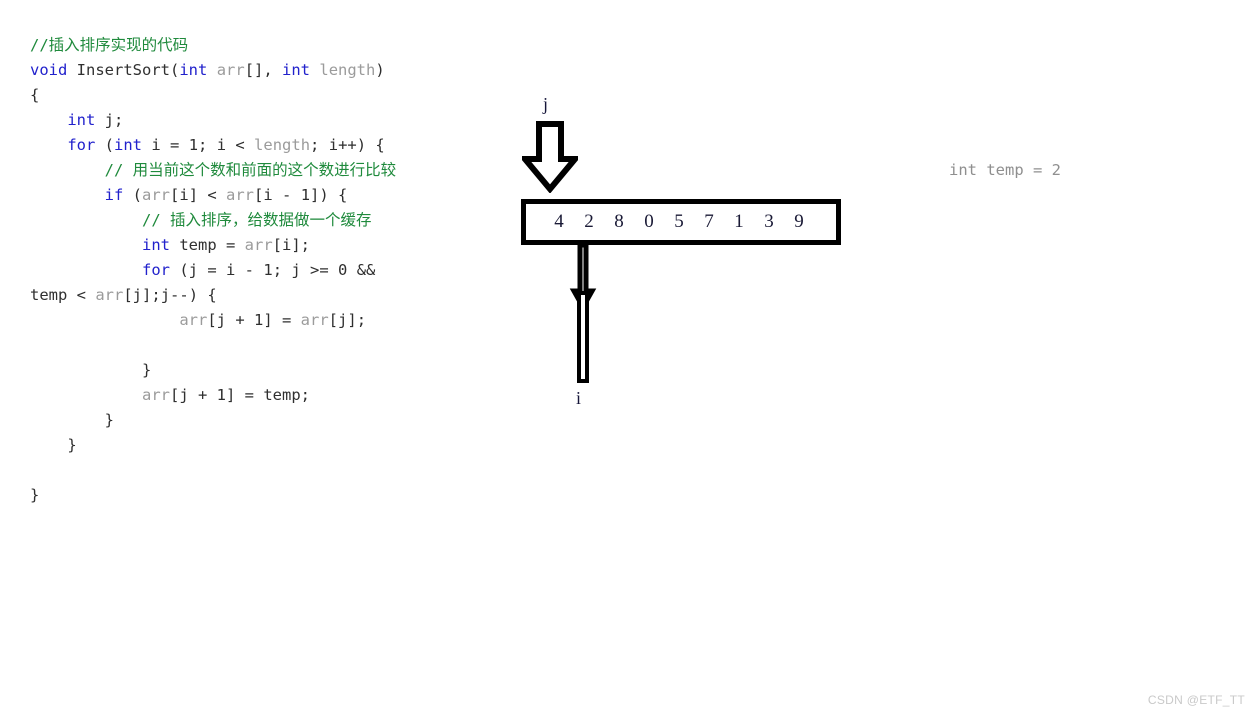 This screenshot has width=1255, height=715. Describe the element at coordinates (207, 195) in the screenshot. I see `code-token-pl: ] <` at that location.